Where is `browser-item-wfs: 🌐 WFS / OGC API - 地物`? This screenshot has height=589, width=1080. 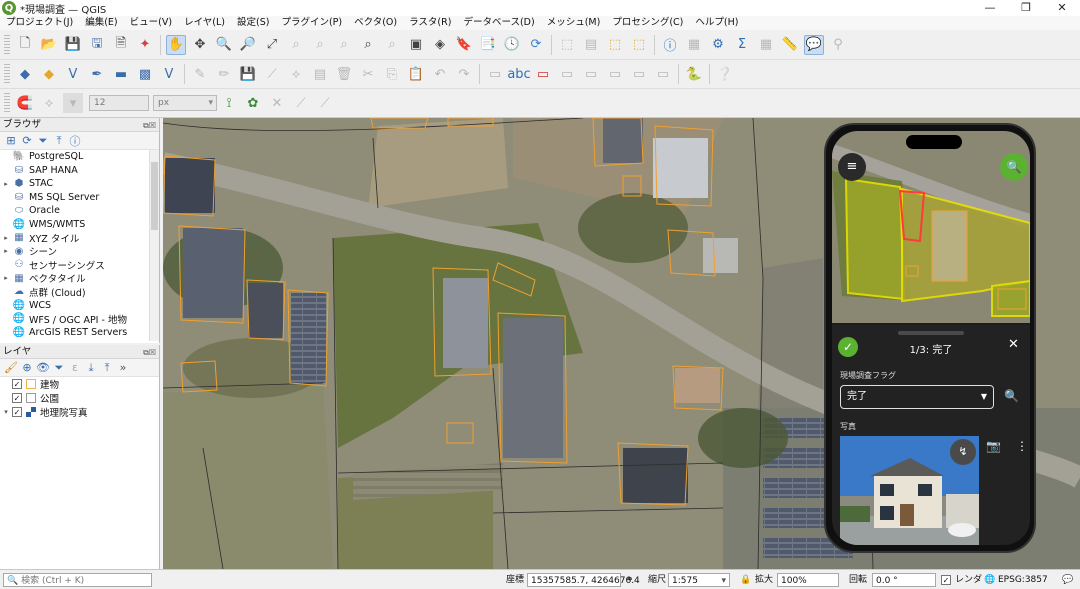 browser-item-wfs: 🌐 WFS / OGC API - 地物 is located at coordinates (79, 319).